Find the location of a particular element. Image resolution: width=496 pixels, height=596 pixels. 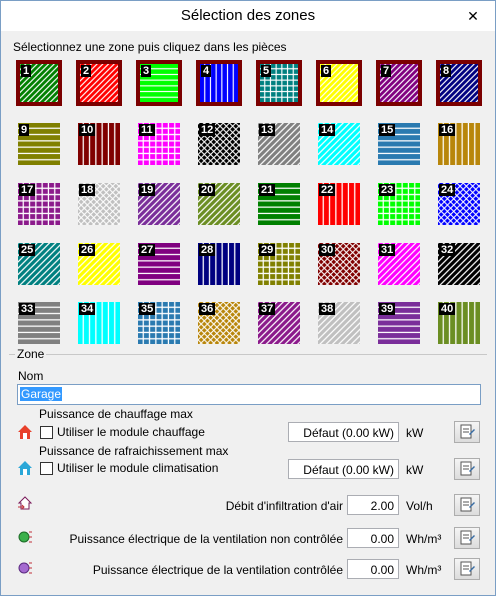

zone-swatch-33: 33 is located at coordinates (39, 323).